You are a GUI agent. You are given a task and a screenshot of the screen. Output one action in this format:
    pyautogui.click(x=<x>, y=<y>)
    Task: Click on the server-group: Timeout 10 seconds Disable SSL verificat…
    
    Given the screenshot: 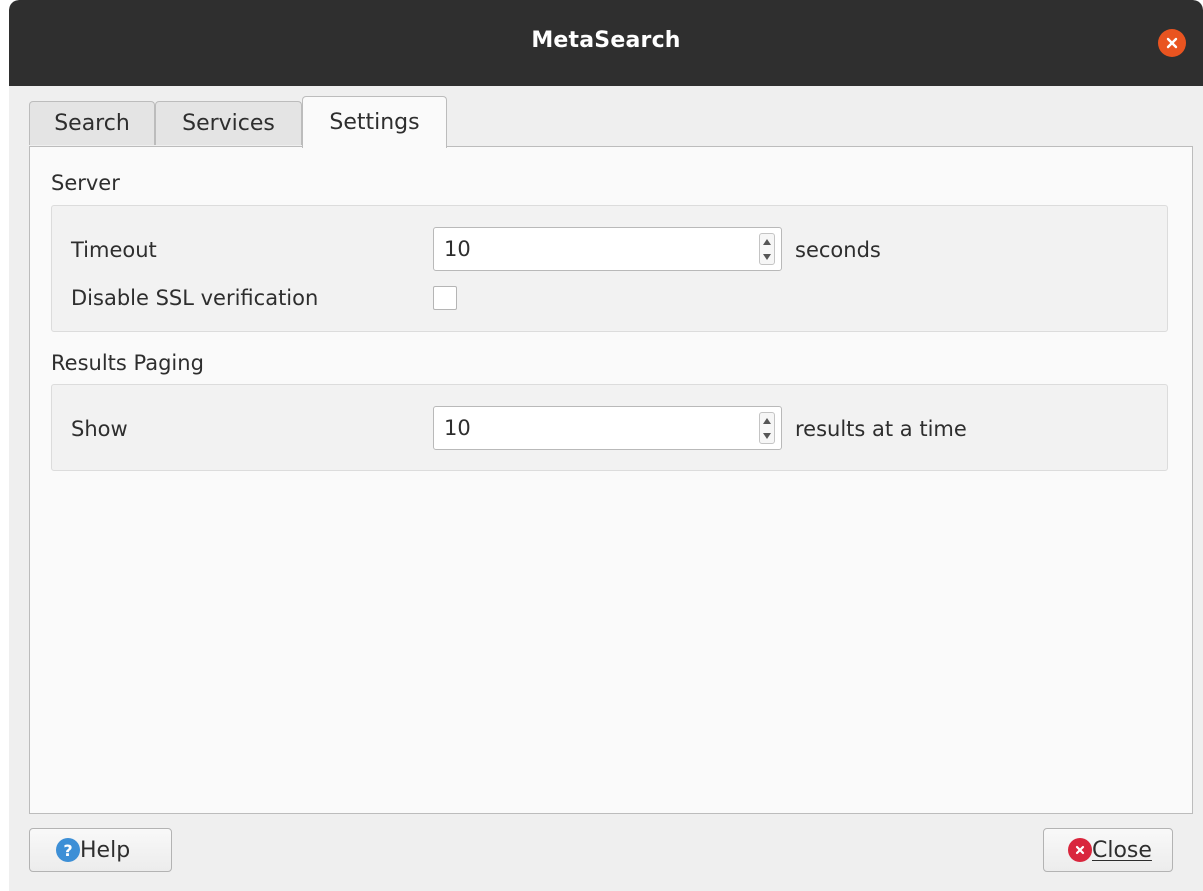 What is the action you would take?
    pyautogui.click(x=609, y=268)
    